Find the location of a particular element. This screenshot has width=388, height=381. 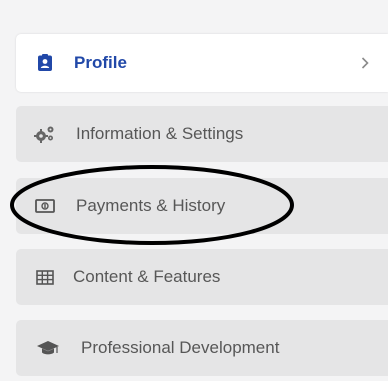

menu-item-payments-history: Payments & History is located at coordinates (202, 206).